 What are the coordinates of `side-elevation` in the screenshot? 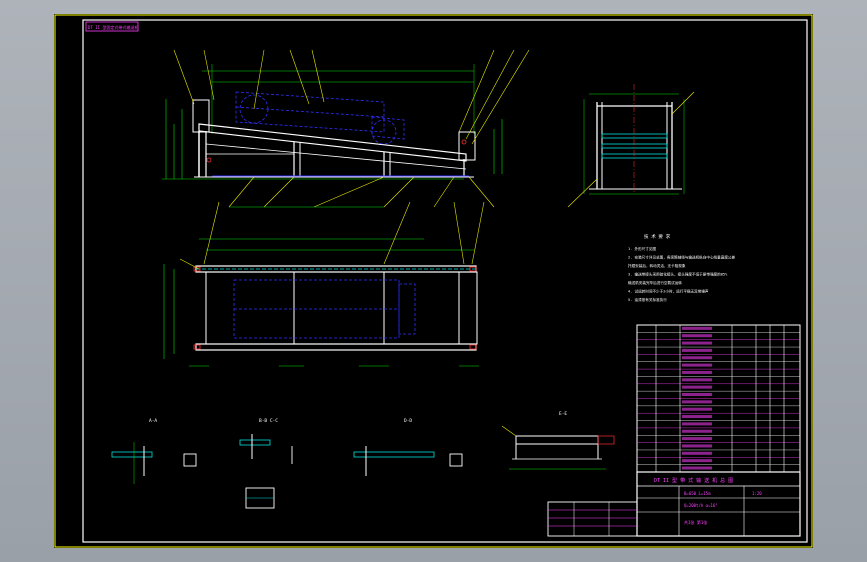 It's located at (346, 128).